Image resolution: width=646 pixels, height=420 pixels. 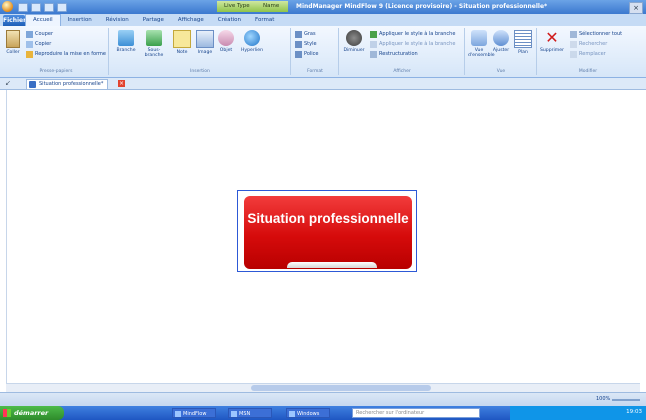 I want to click on outline-button: Plan, so click(x=523, y=42).